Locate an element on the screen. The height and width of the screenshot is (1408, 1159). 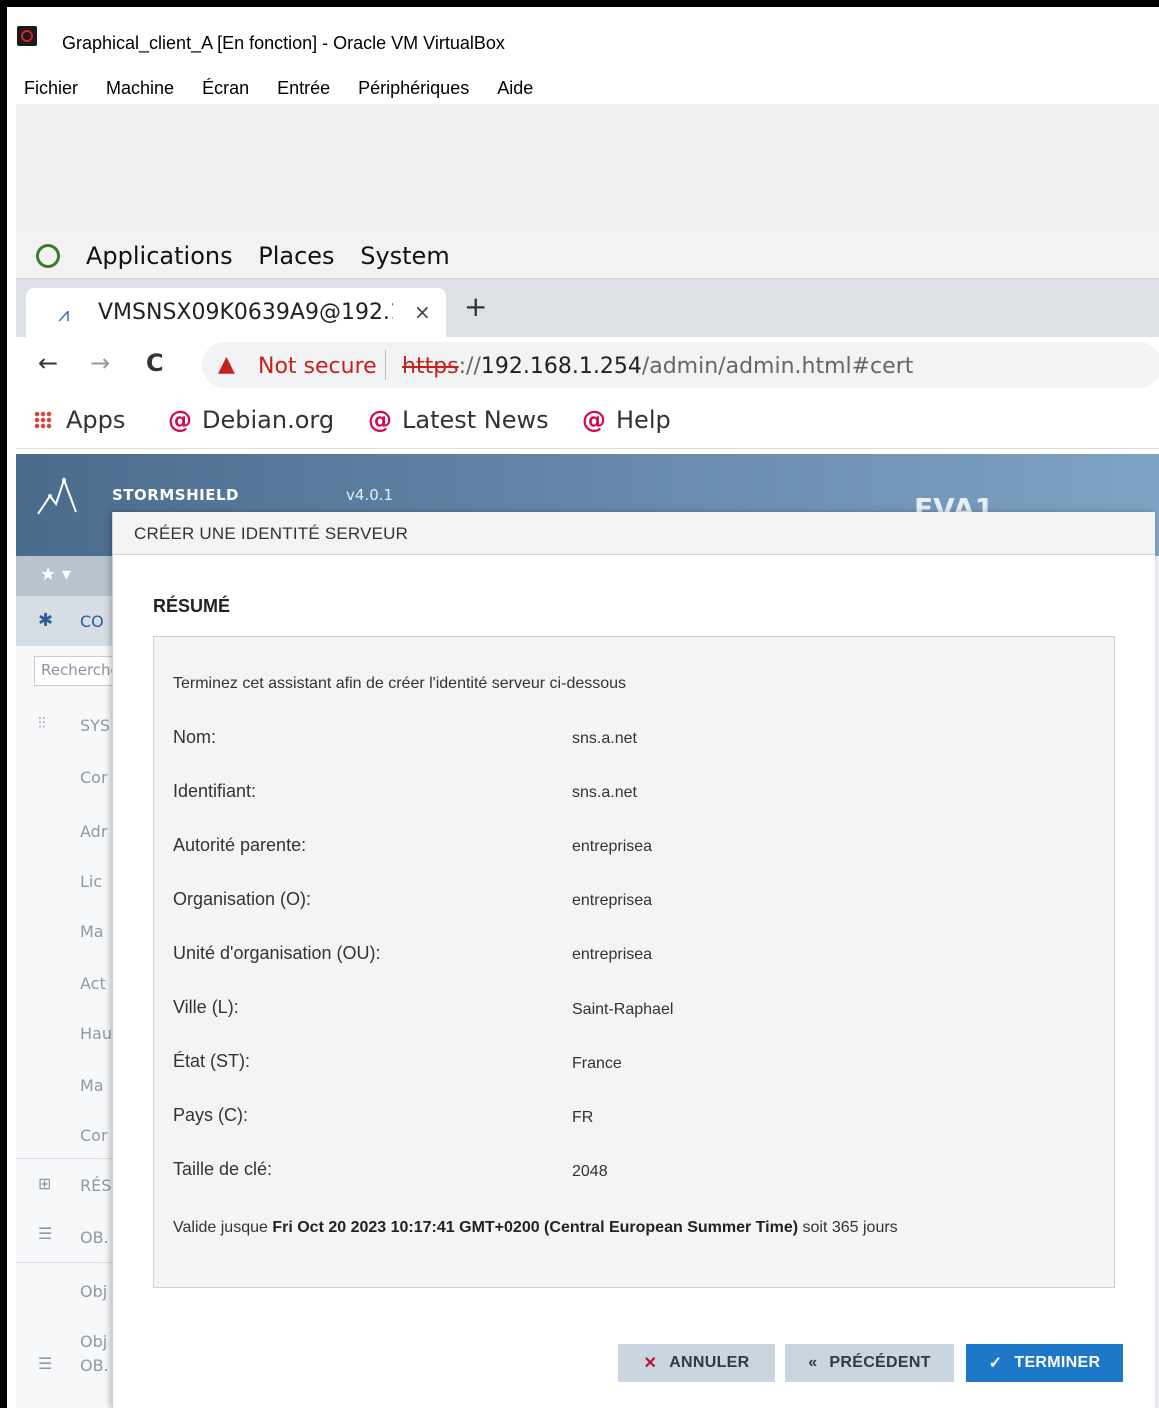
favorites-strip: ★ ▾ is located at coordinates (66, 576).